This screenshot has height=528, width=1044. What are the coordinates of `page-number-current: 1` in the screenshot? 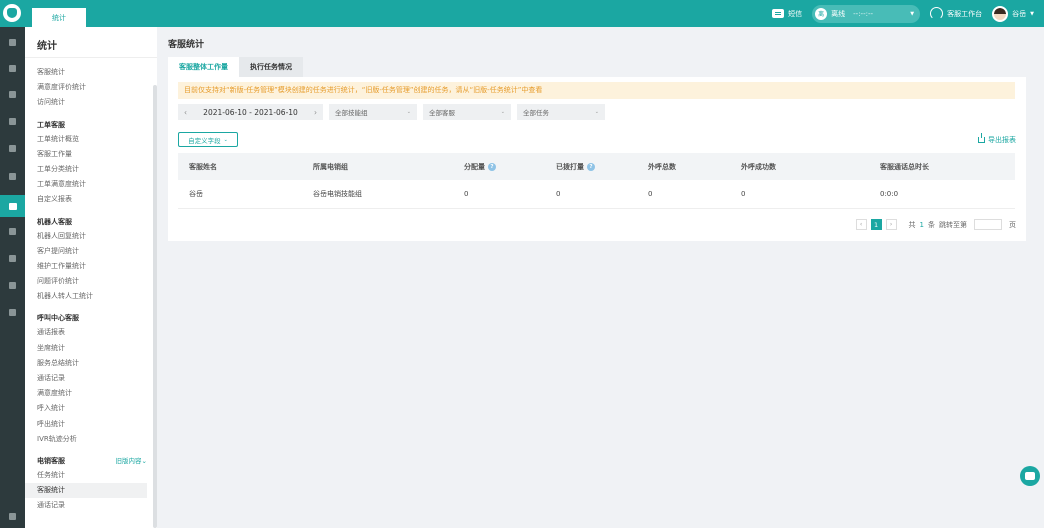 It's located at (876, 224).